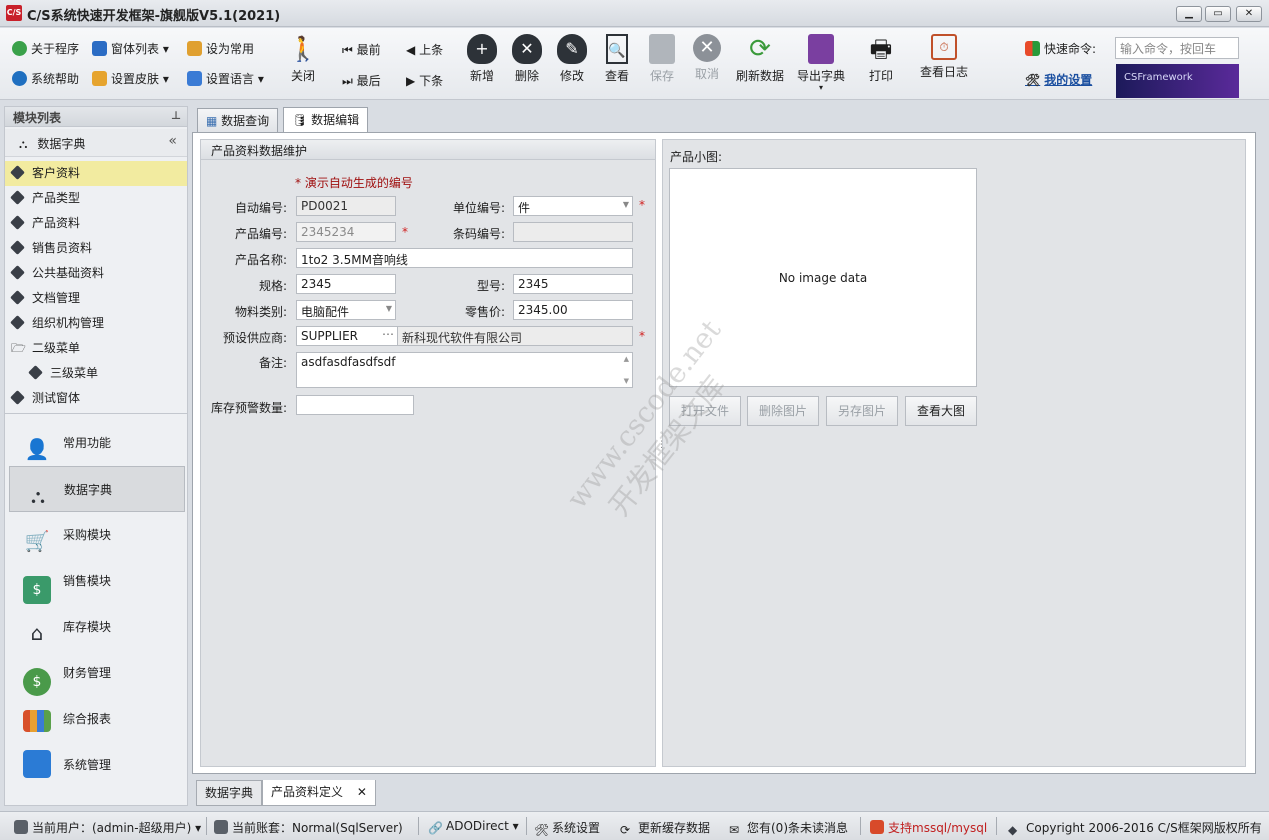 Image resolution: width=1269 pixels, height=840 pixels. Describe the element at coordinates (527, 59) in the screenshot. I see `delete-button: ✕ 删除` at that location.